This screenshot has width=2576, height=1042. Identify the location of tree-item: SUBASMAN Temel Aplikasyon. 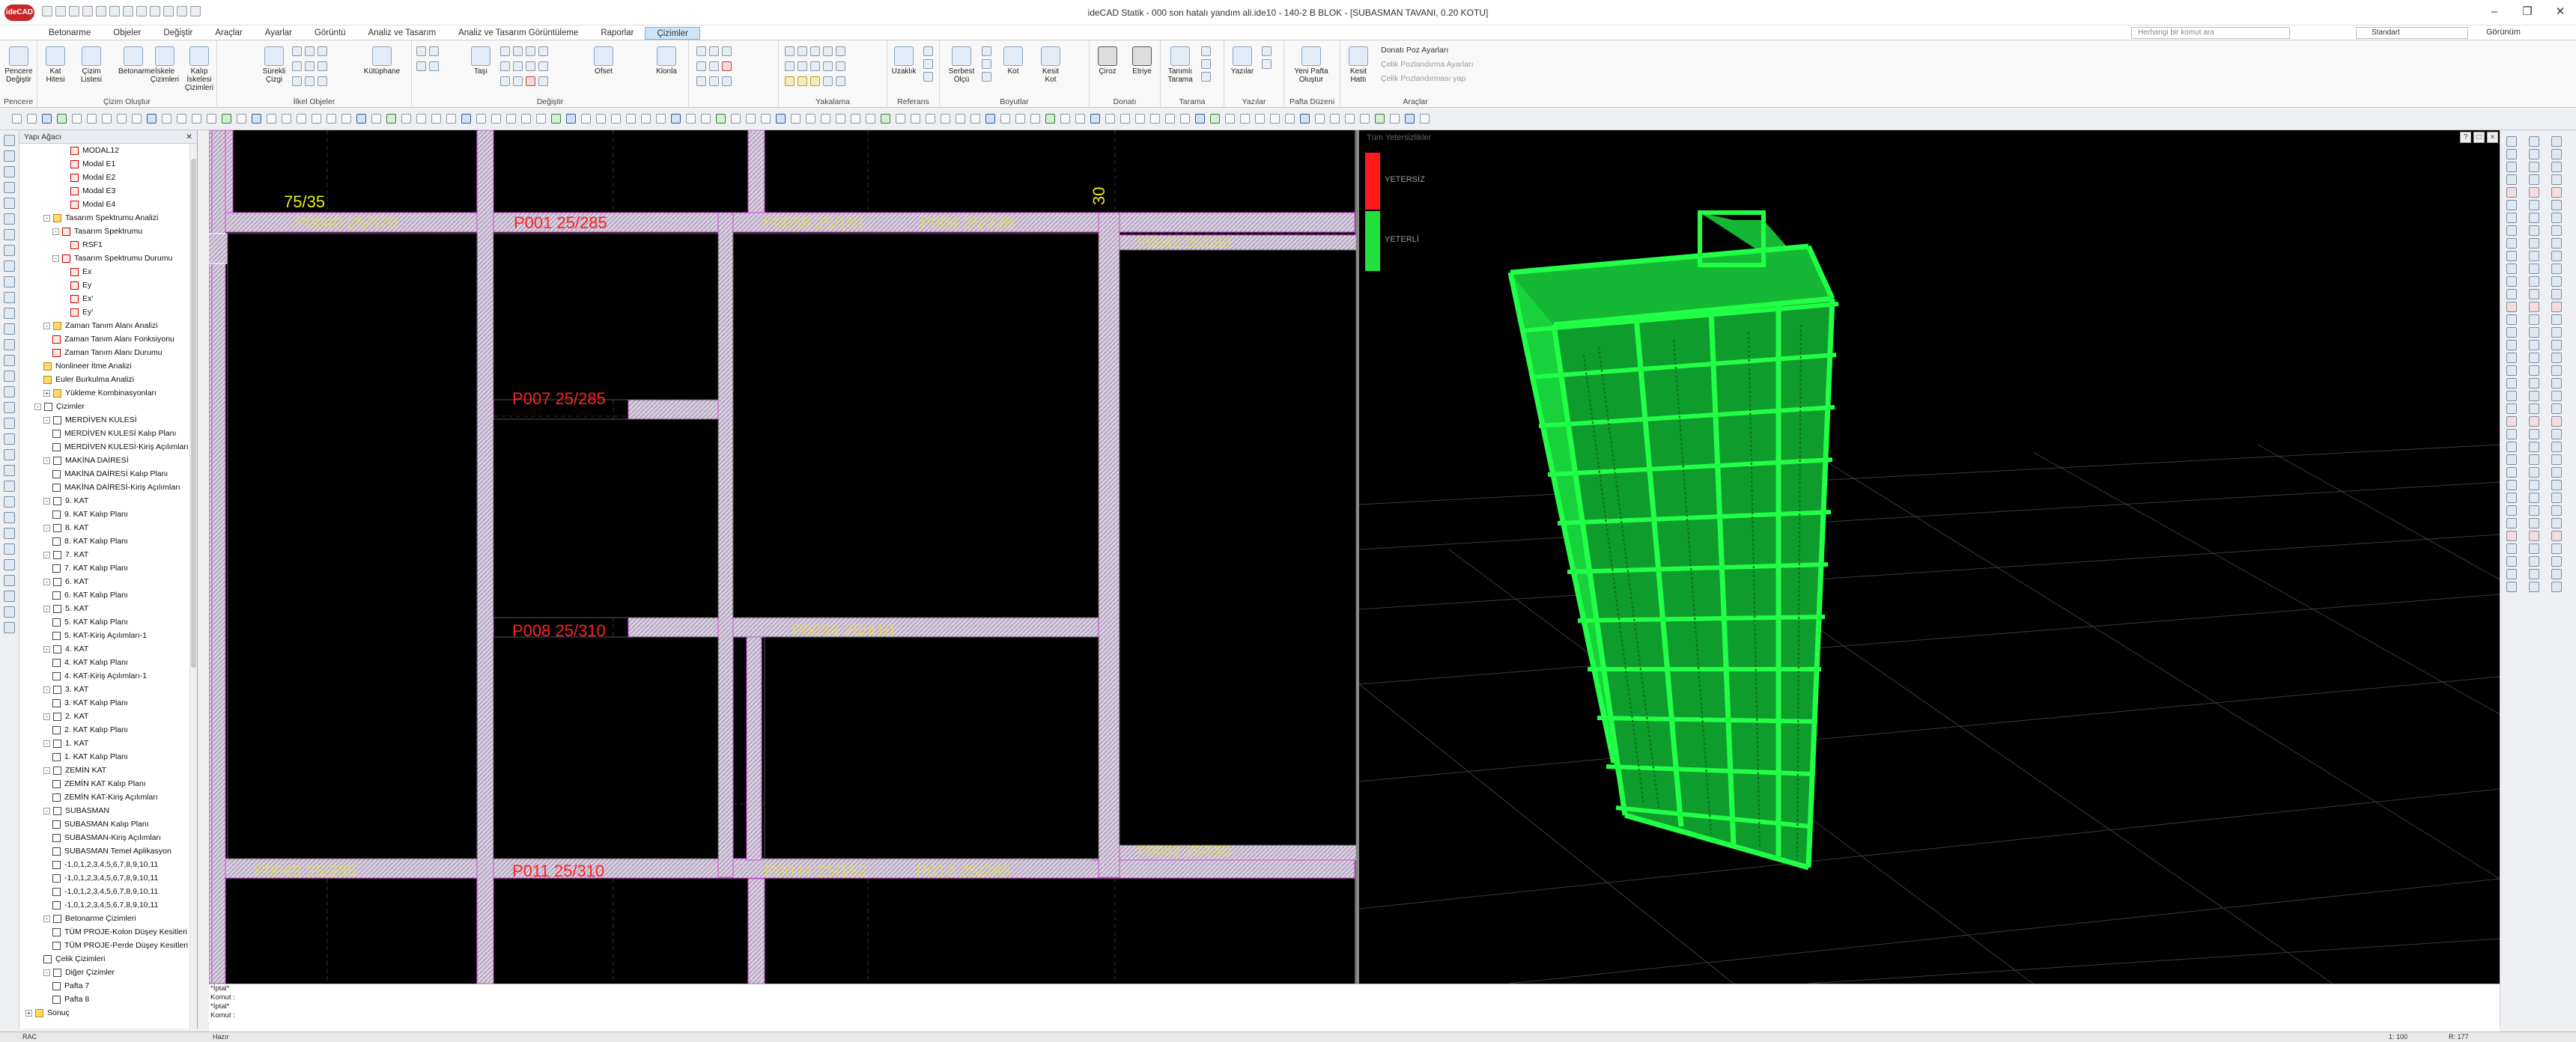
(111, 851).